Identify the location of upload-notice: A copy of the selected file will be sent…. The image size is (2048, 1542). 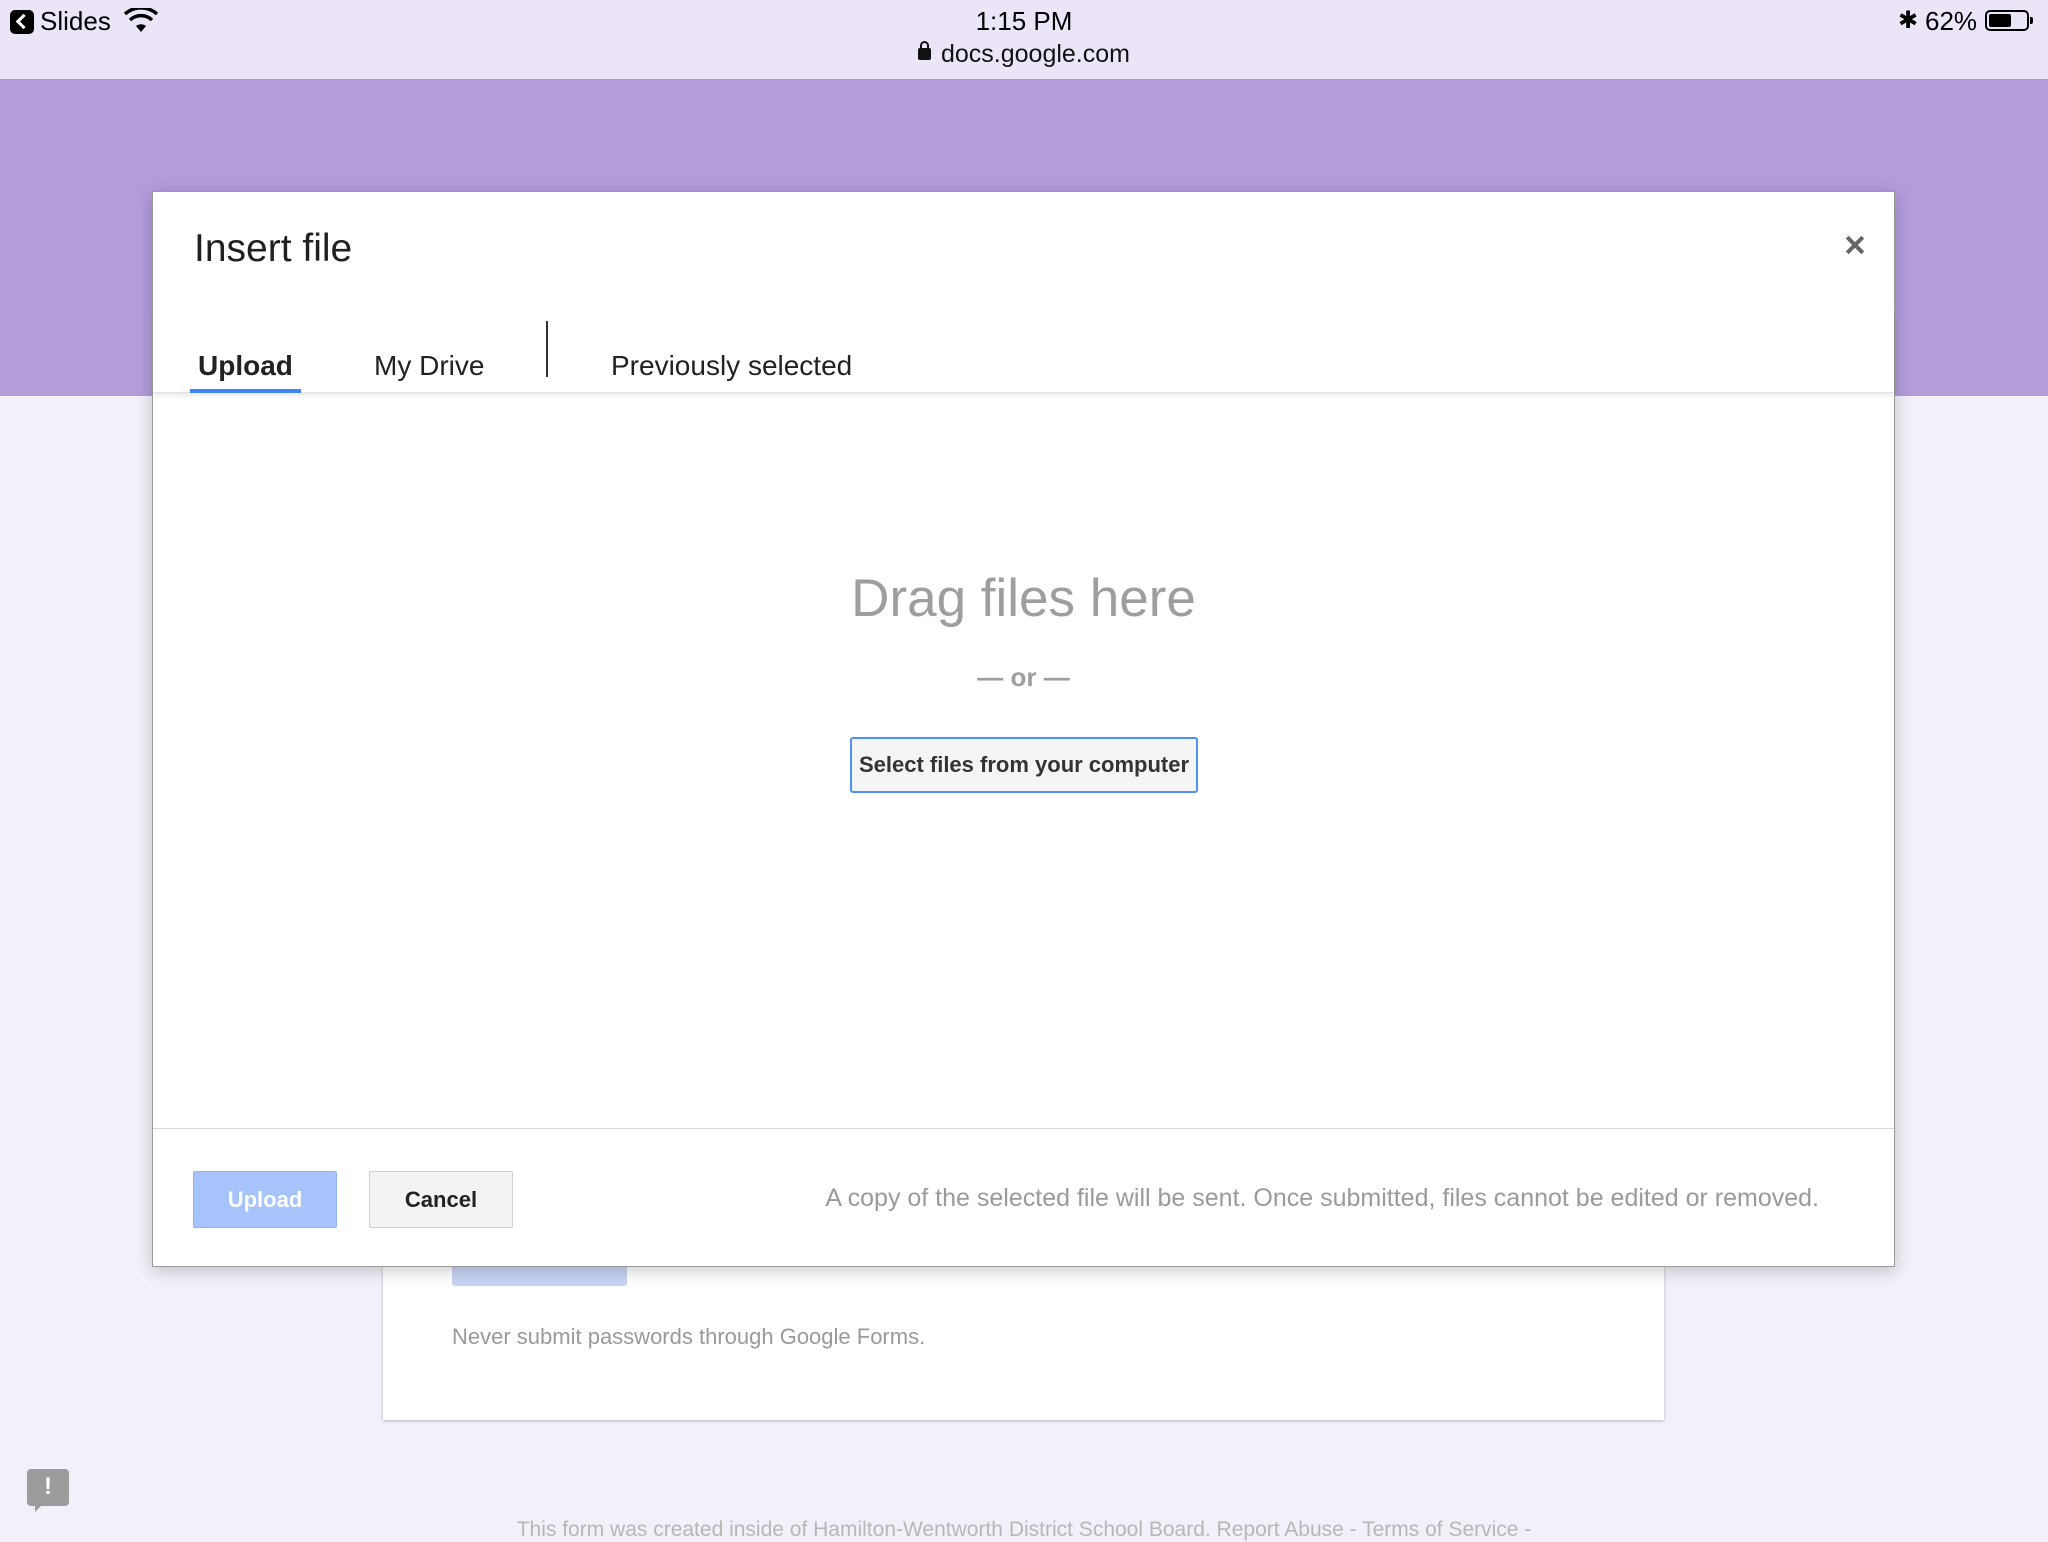
(1322, 1198).